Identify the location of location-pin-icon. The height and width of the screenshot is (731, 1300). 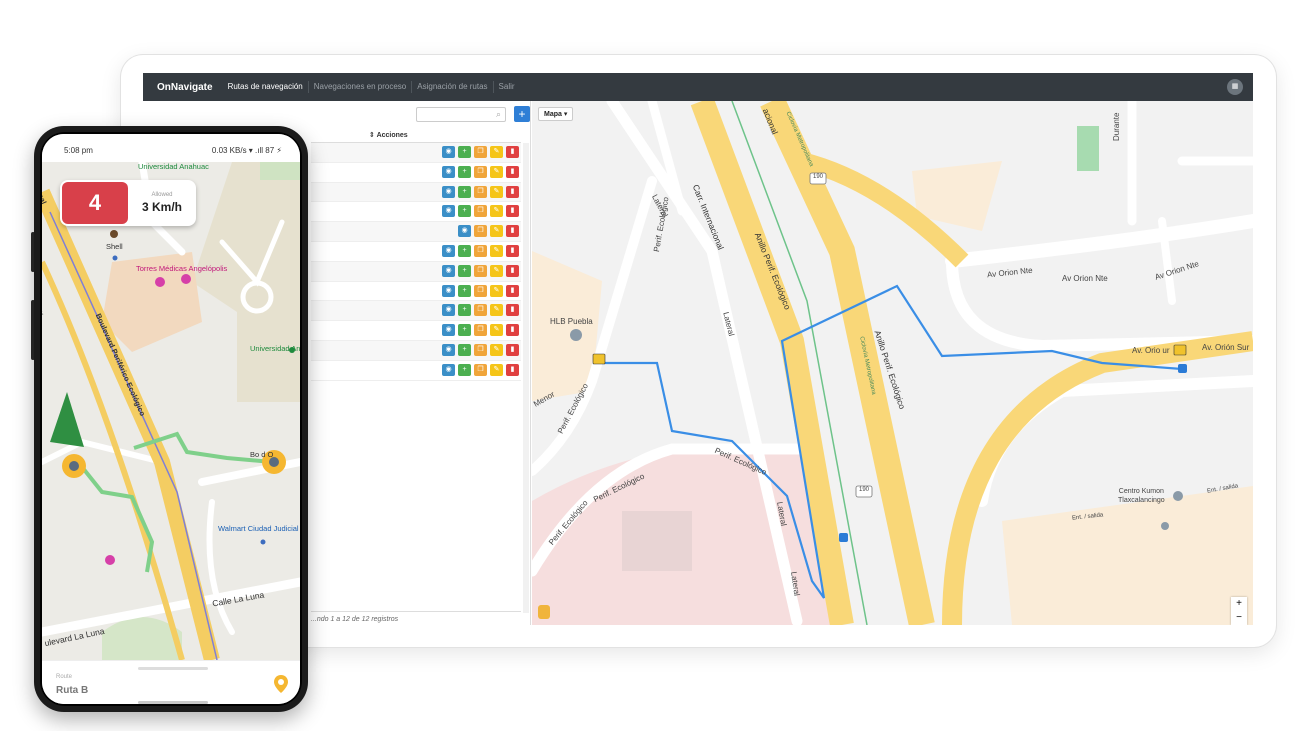
(281, 684).